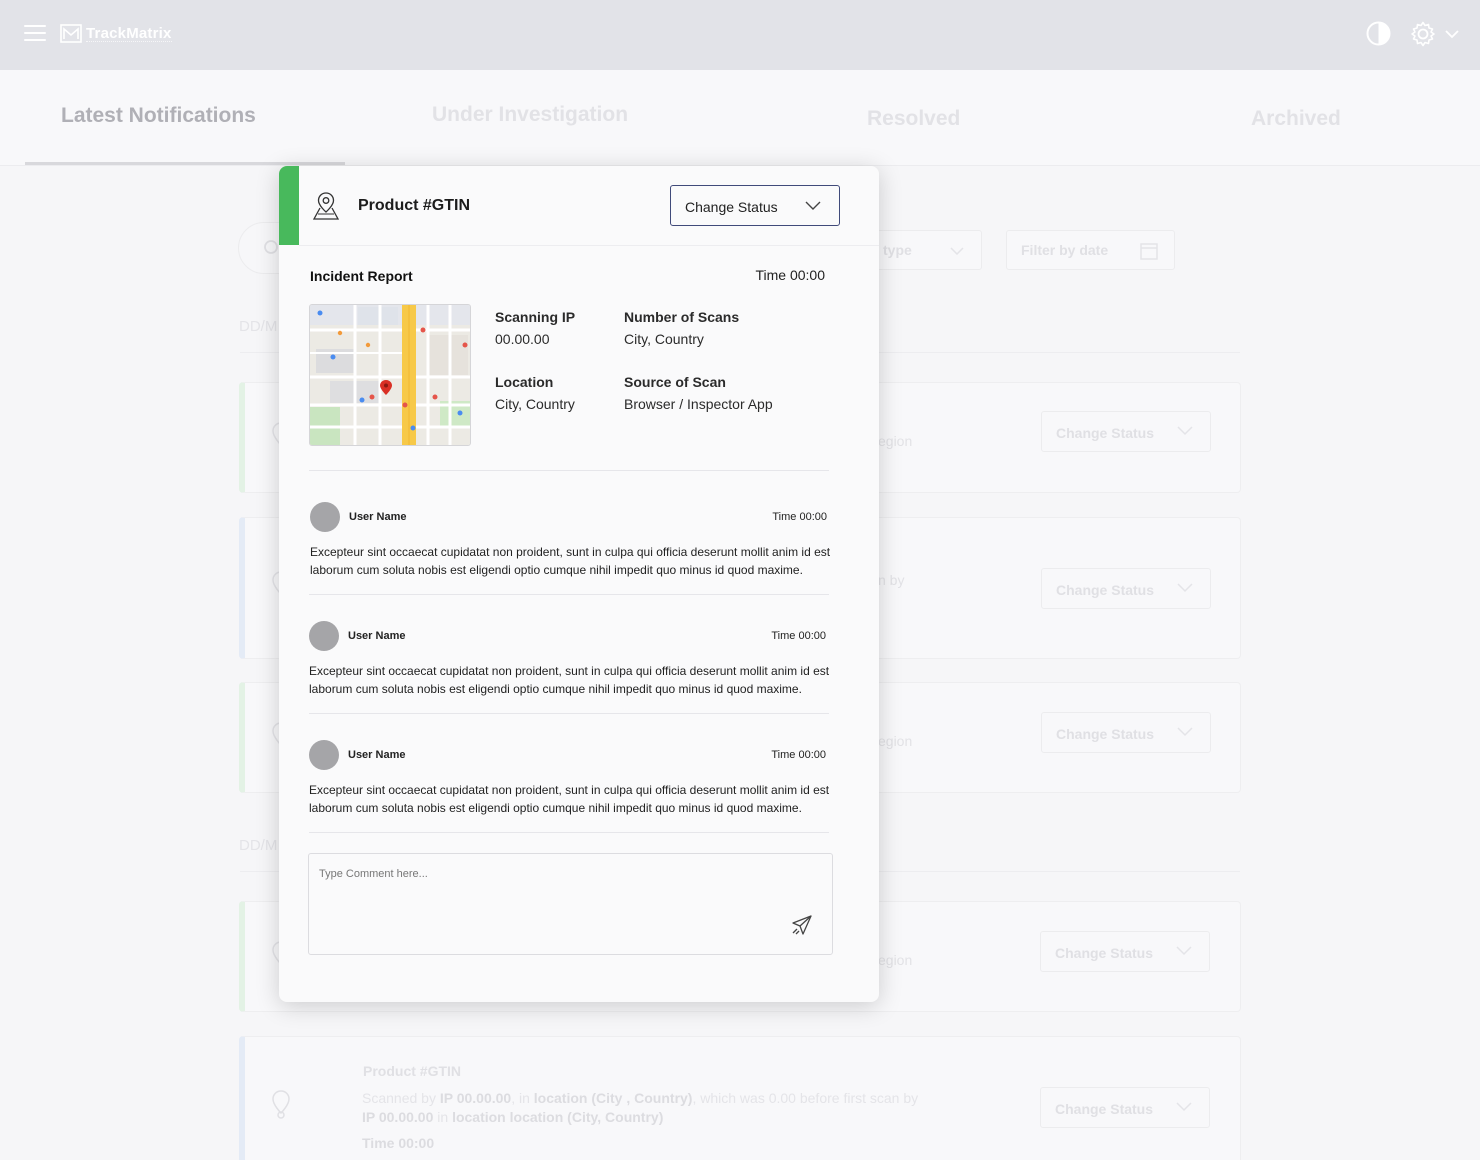 Image resolution: width=1480 pixels, height=1160 pixels. I want to click on filter-type-label: type, so click(897, 250).